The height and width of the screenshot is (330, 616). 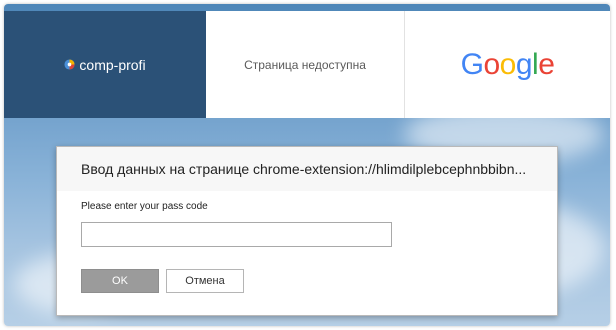 What do you see at coordinates (236, 234) in the screenshot?
I see `pass-code-input` at bounding box center [236, 234].